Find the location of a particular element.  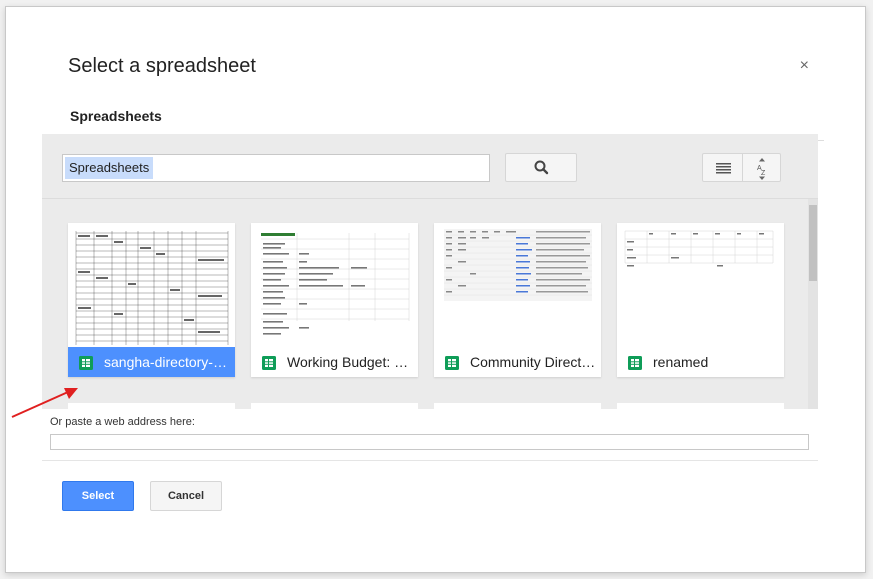

list-view-icon is located at coordinates (723, 168).